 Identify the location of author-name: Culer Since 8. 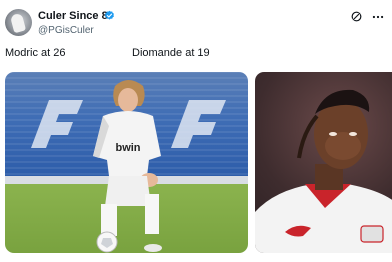
(73, 16).